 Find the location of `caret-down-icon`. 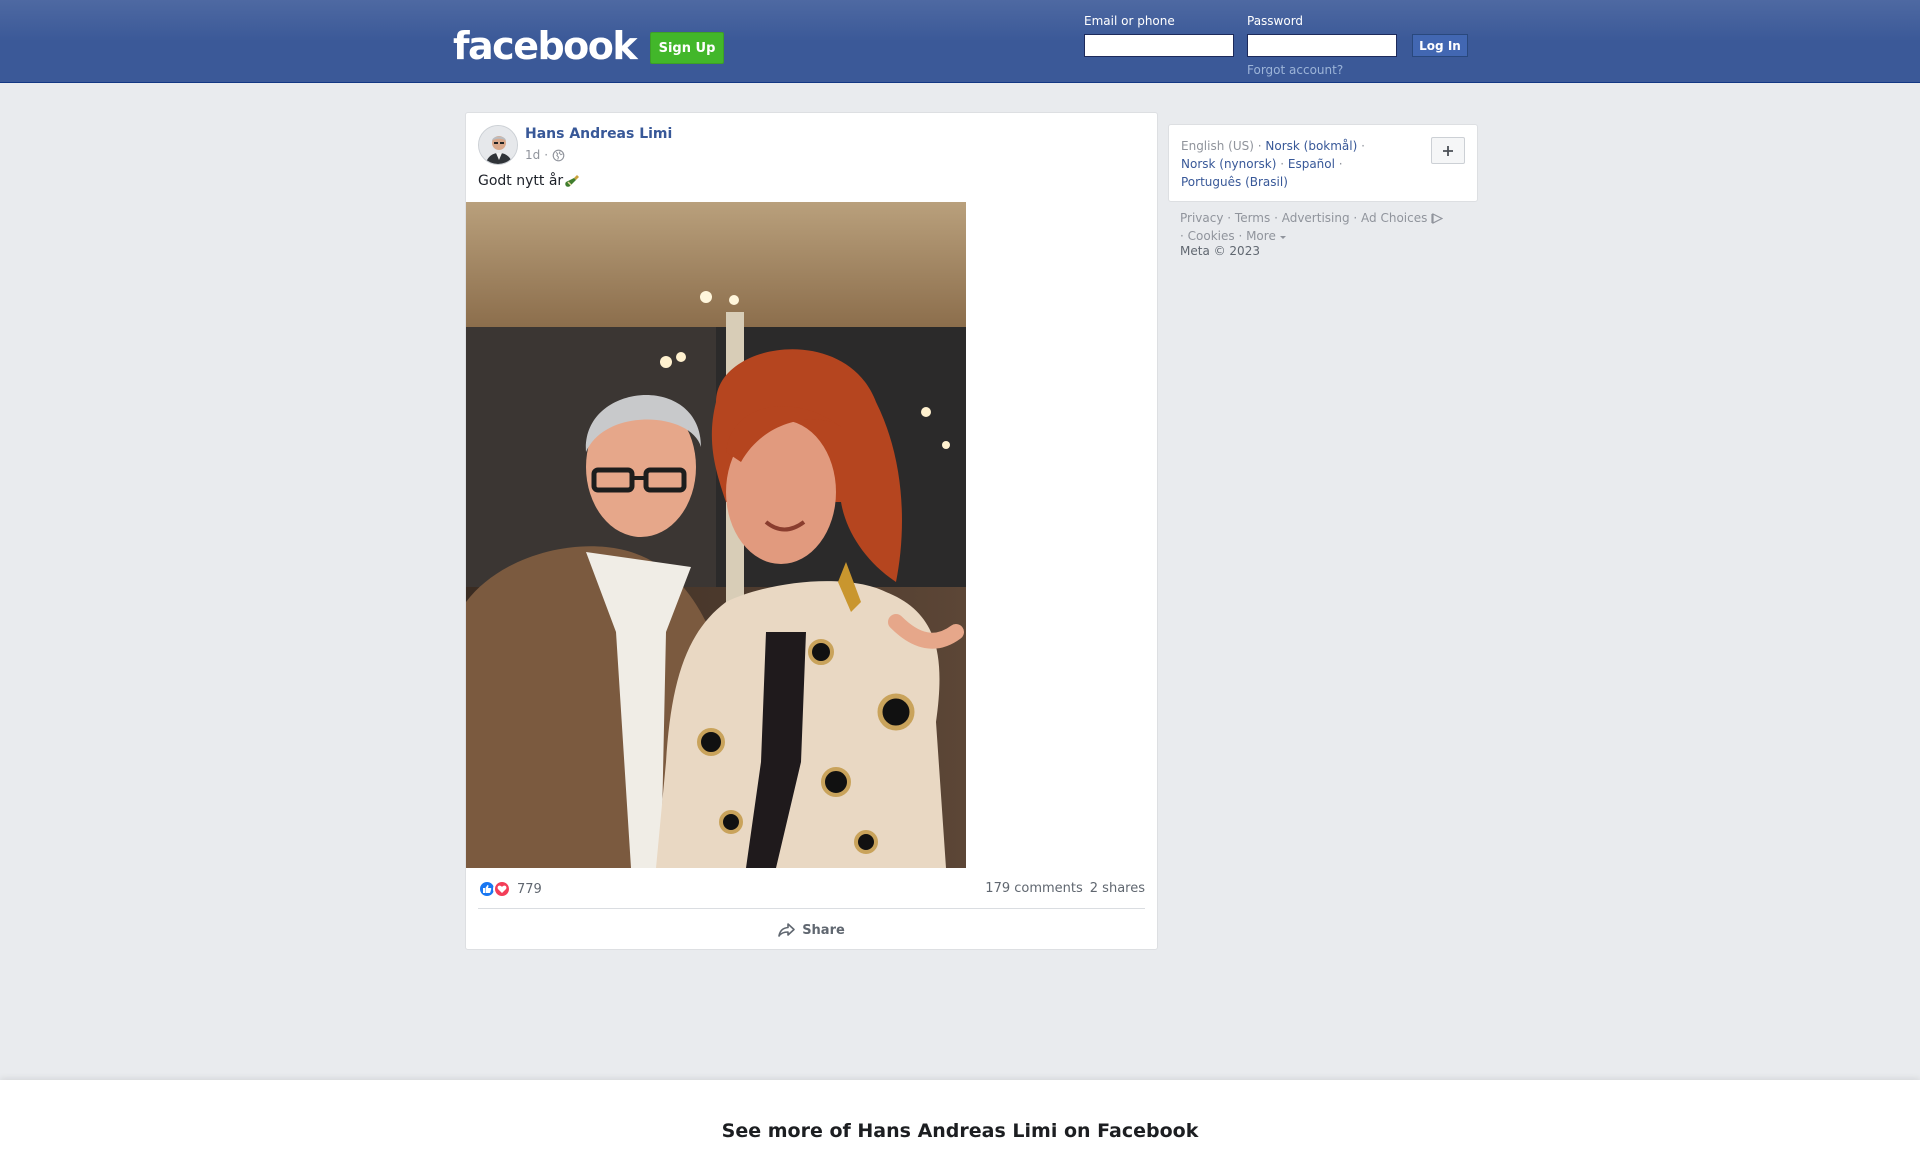

caret-down-icon is located at coordinates (1282, 237).